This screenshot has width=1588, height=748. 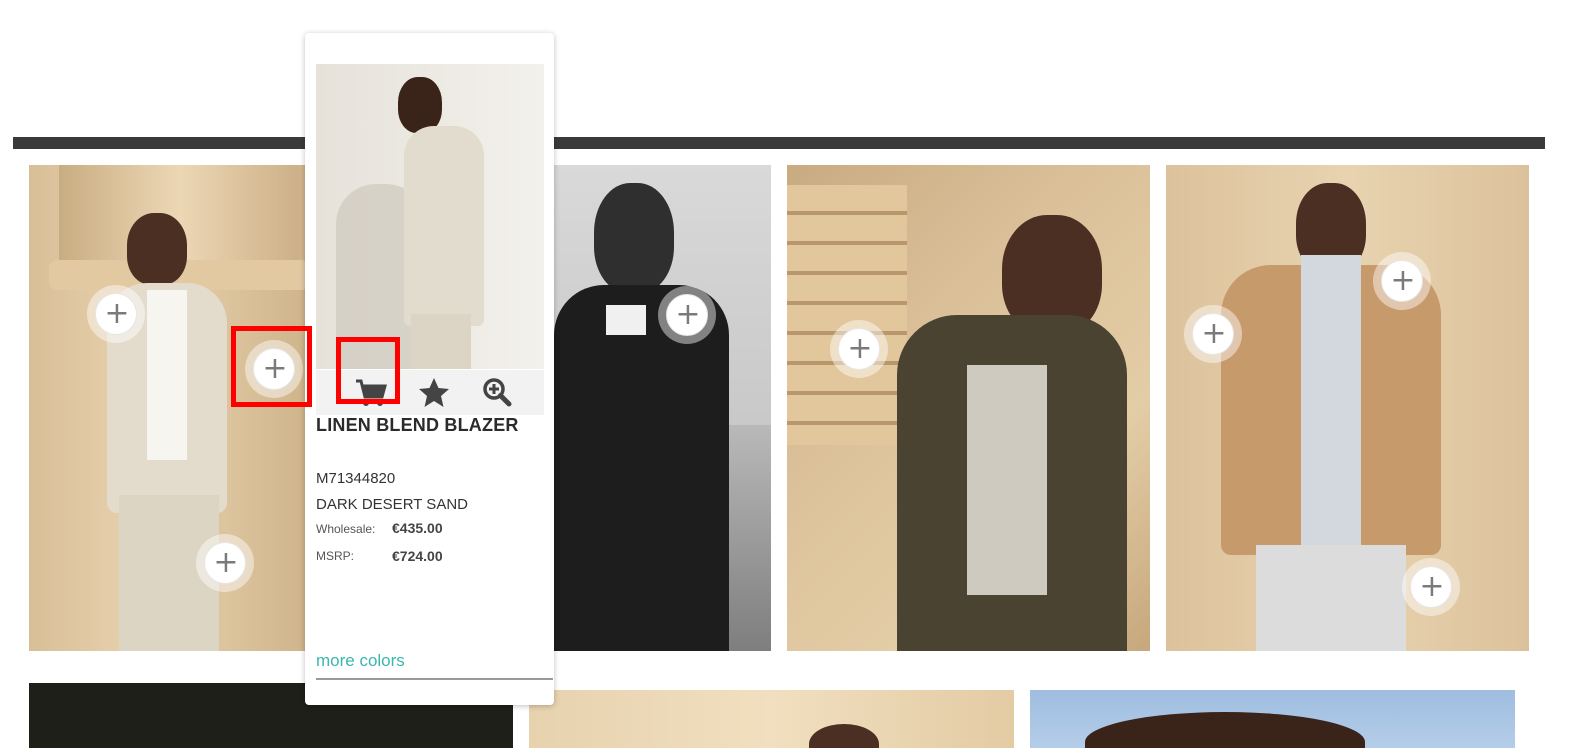 I want to click on product-action-bar, so click(x=430, y=392).